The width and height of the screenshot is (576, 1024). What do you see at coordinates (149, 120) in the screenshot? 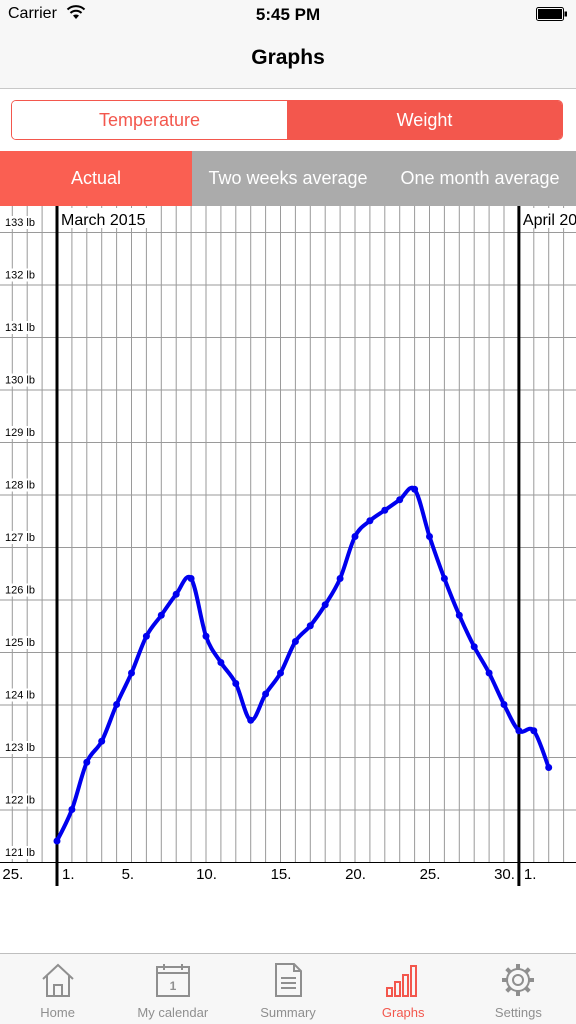
I see `segment-temperature: Temperature` at bounding box center [149, 120].